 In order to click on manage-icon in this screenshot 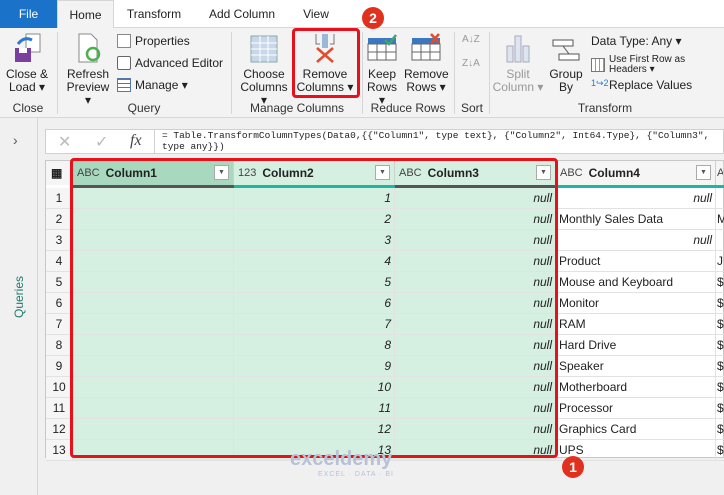, I will do `click(124, 85)`.